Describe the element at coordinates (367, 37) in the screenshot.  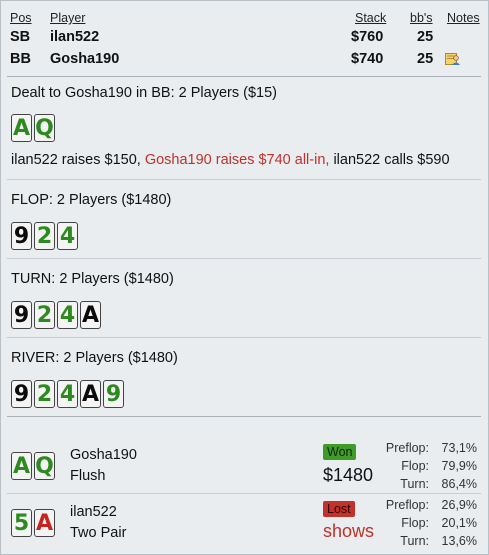
I see `player-stack: $760` at that location.